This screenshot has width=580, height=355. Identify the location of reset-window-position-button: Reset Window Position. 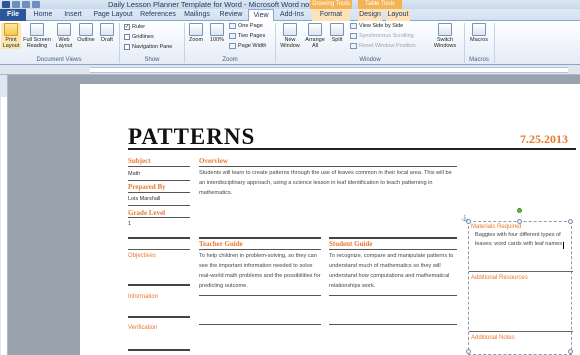
(383, 46).